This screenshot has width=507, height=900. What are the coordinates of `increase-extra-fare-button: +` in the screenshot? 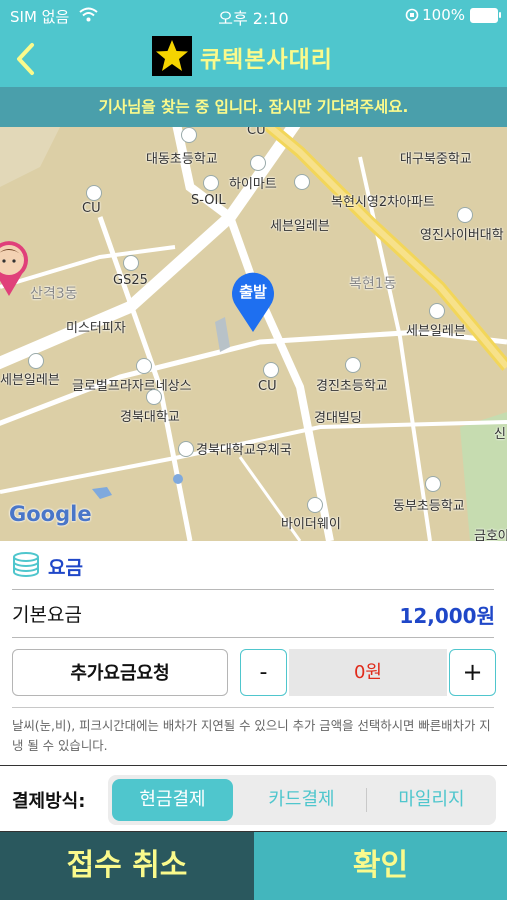 It's located at (472, 672).